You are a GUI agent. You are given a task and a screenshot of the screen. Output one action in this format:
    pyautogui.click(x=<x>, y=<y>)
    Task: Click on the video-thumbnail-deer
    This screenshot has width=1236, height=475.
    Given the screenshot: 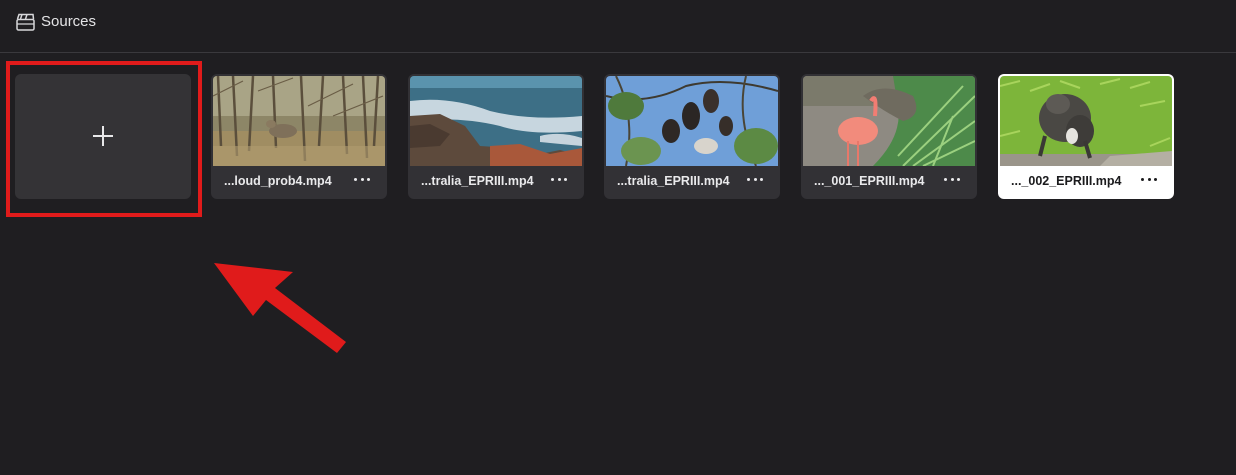 What is the action you would take?
    pyautogui.click(x=299, y=121)
    